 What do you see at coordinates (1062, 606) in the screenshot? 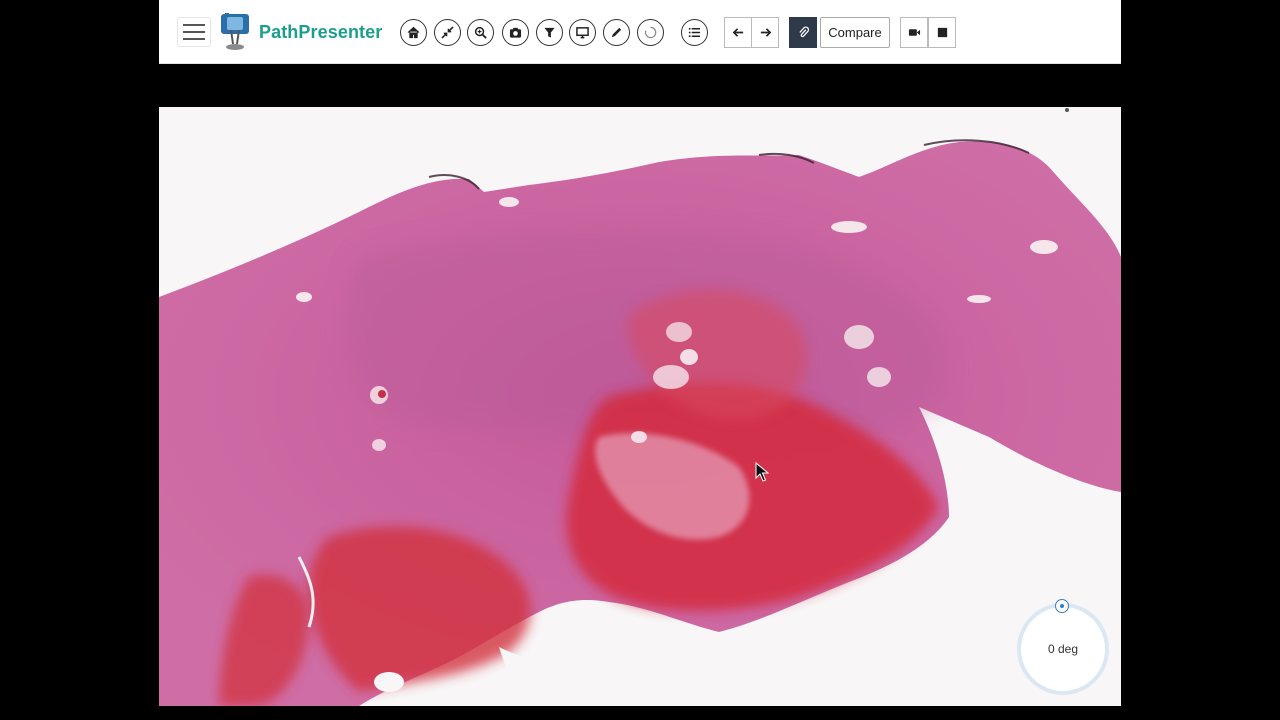
I see `rotation-handle` at bounding box center [1062, 606].